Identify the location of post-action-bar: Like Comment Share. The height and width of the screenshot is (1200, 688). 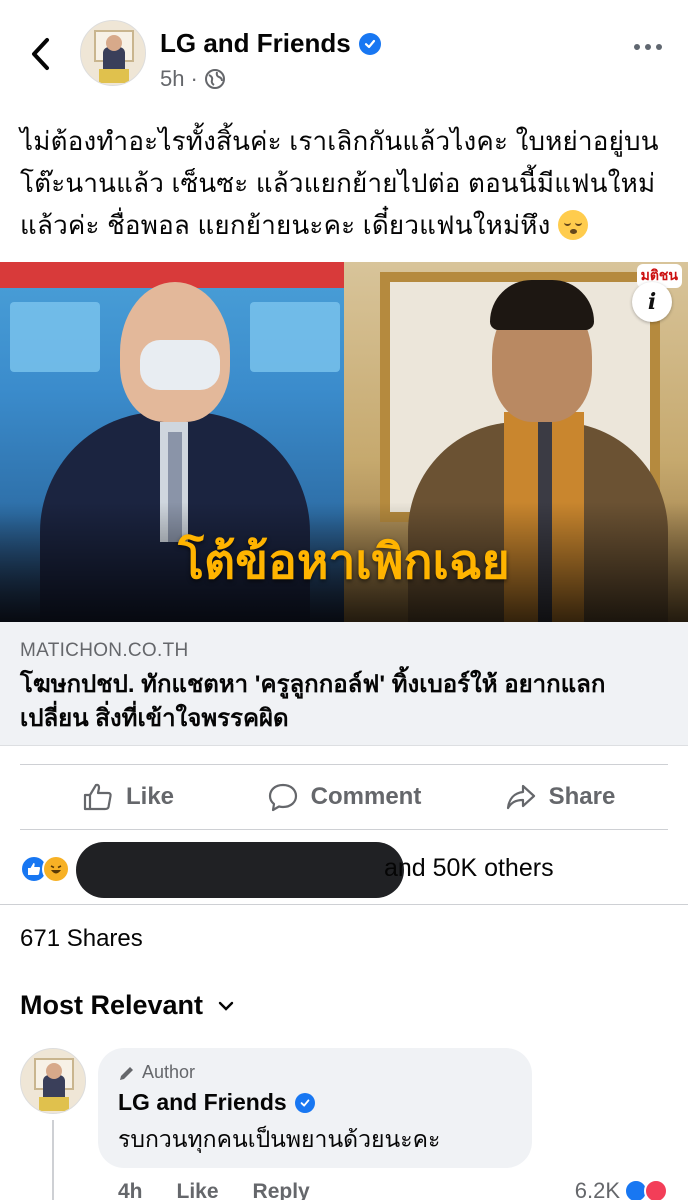
(344, 797).